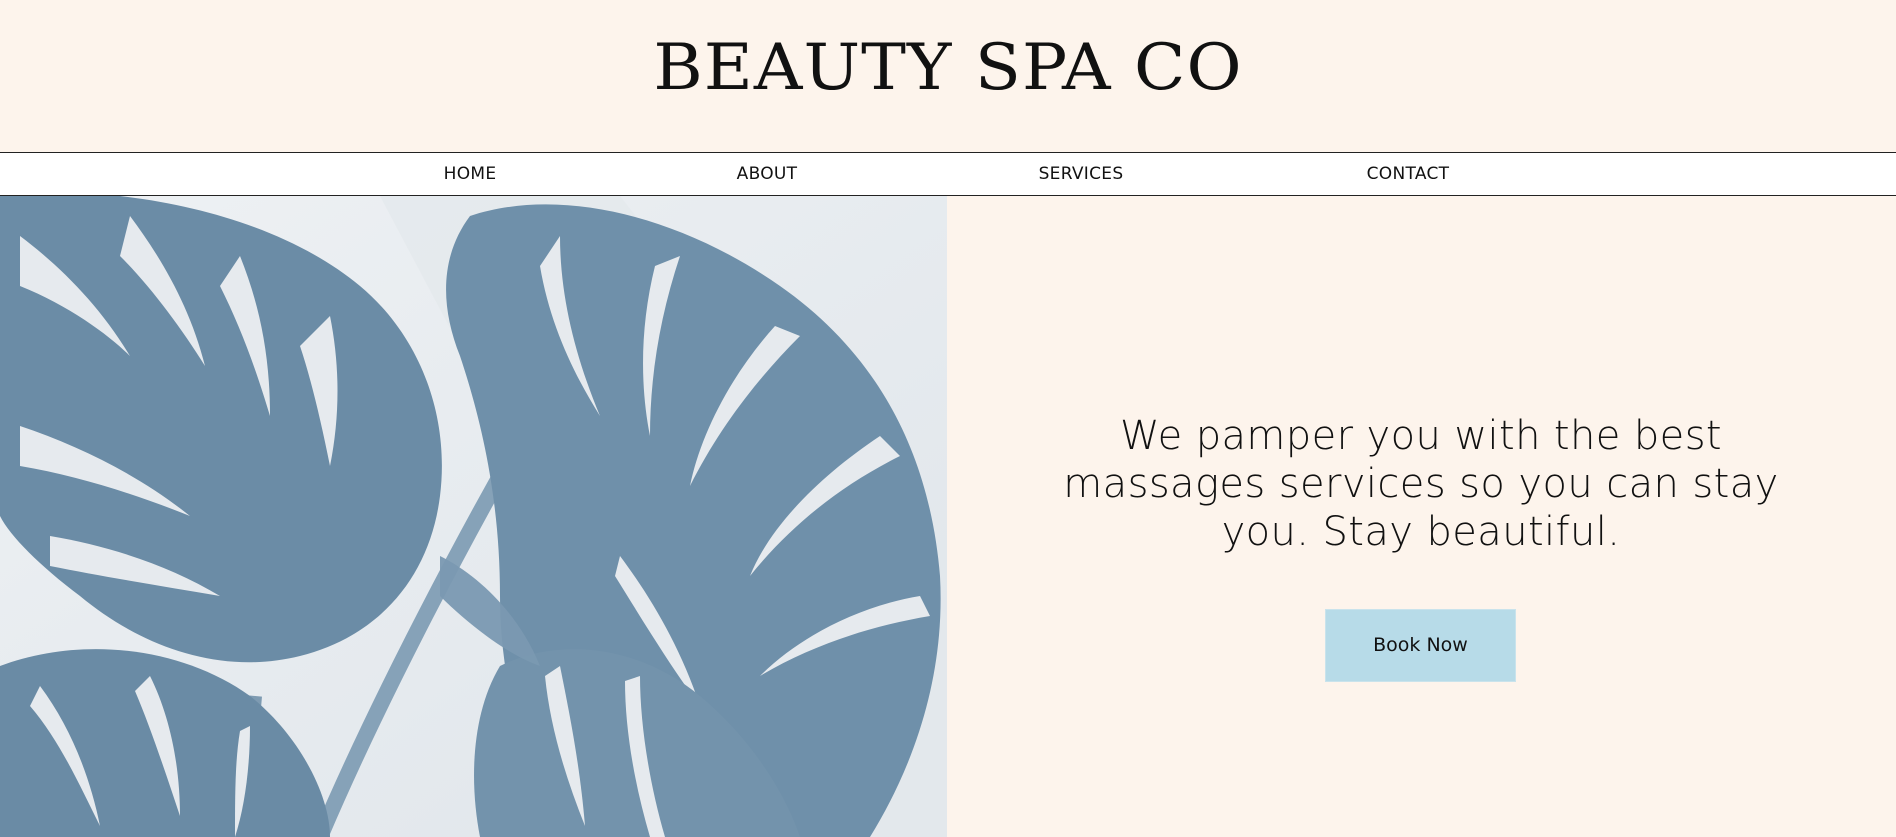  What do you see at coordinates (1408, 174) in the screenshot?
I see `nav-item-contact: CONTACT` at bounding box center [1408, 174].